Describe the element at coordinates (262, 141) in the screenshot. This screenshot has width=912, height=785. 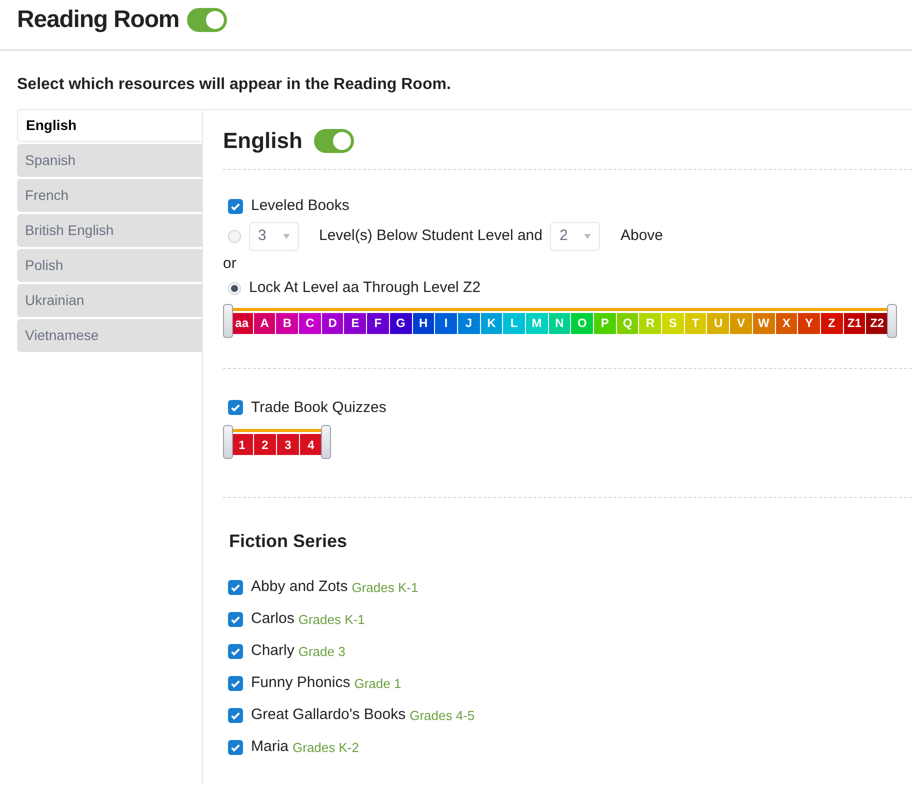
I see `panel-title: English` at that location.